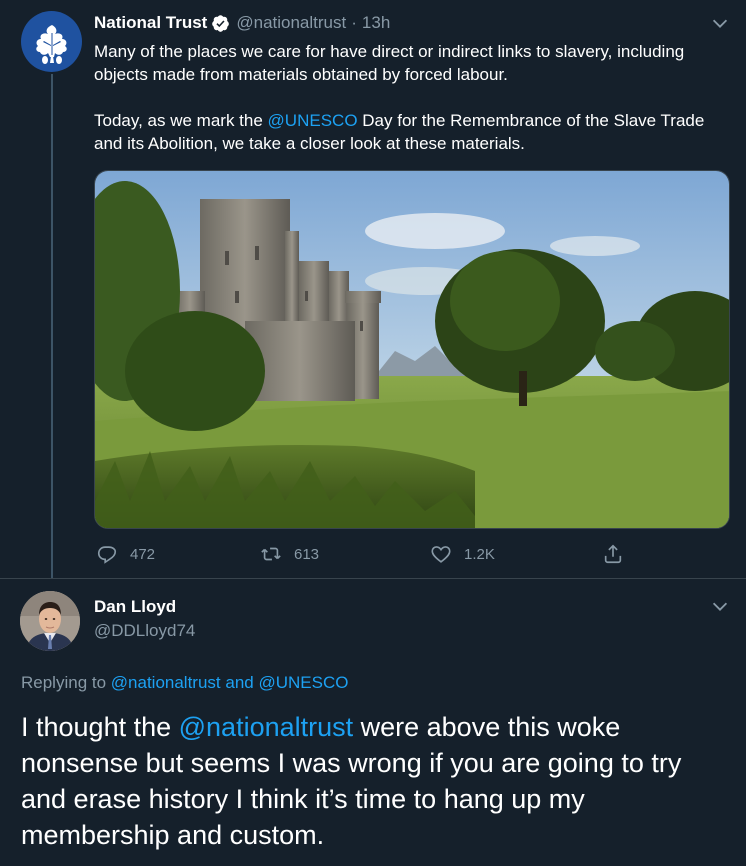  I want to click on reply-text-segment: I thought the, so click(100, 727).